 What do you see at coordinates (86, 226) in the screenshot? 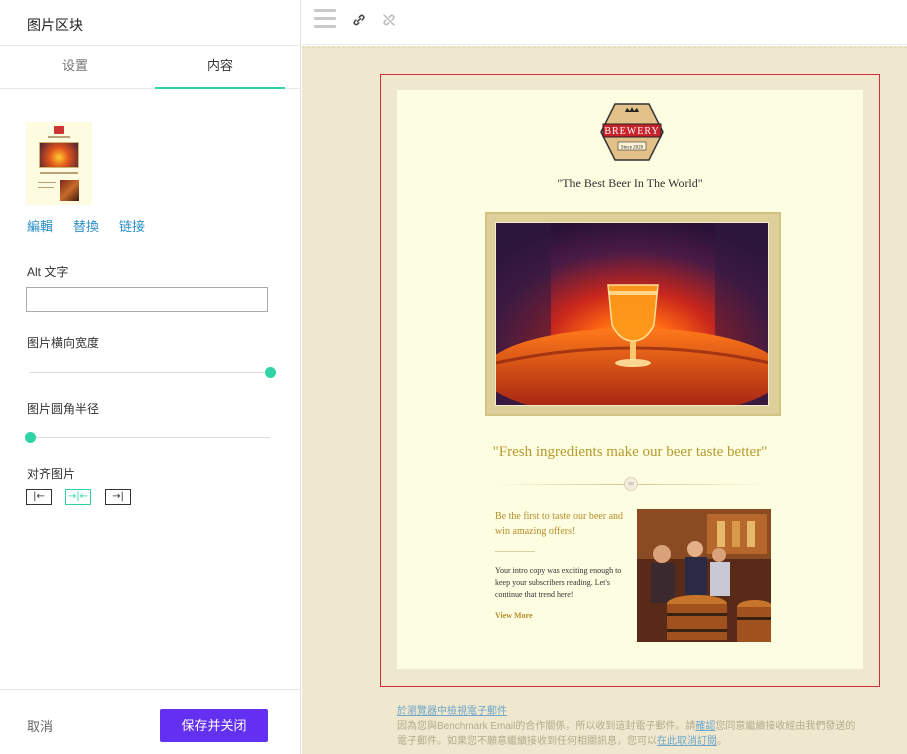
I see `replace-image-link: 替換` at bounding box center [86, 226].